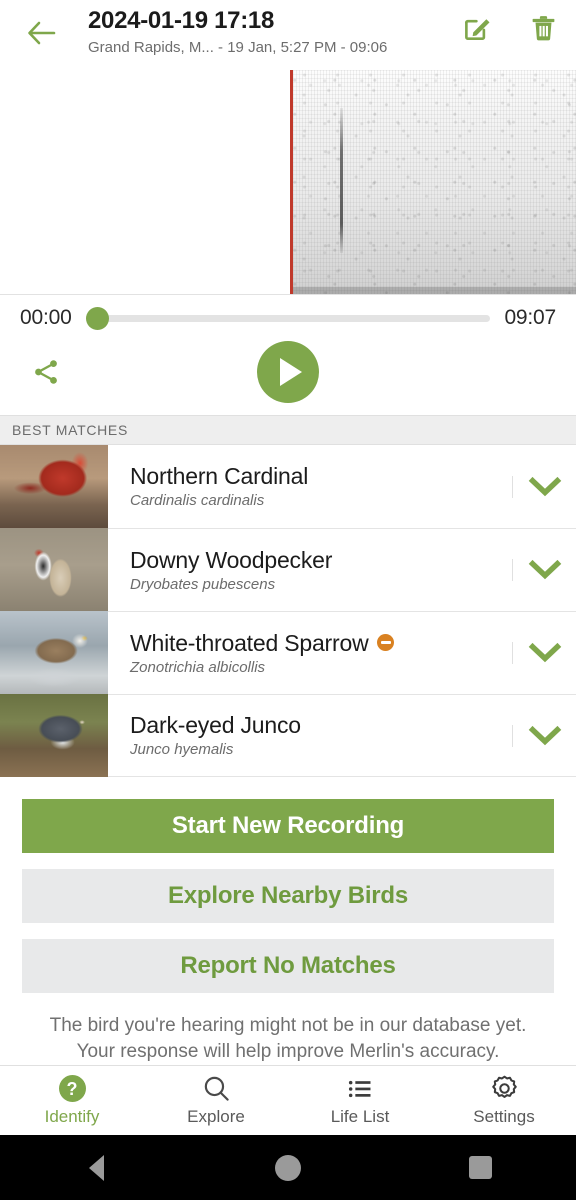 Image resolution: width=576 pixels, height=1200 pixels. I want to click on edit-pencil-icon, so click(477, 29).